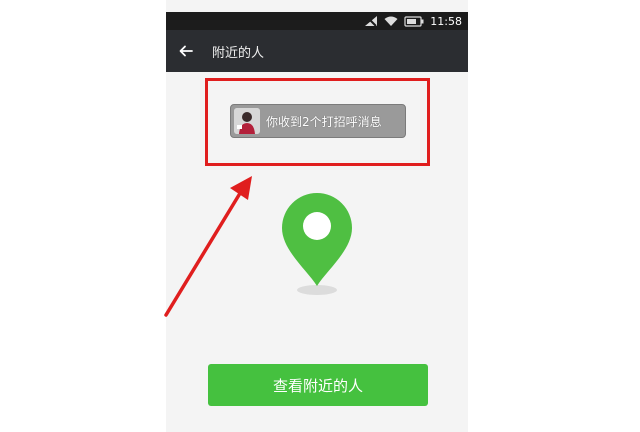 This screenshot has width=640, height=432. What do you see at coordinates (324, 121) in the screenshot?
I see `notification-text: 你收到2个打招呼消息` at bounding box center [324, 121].